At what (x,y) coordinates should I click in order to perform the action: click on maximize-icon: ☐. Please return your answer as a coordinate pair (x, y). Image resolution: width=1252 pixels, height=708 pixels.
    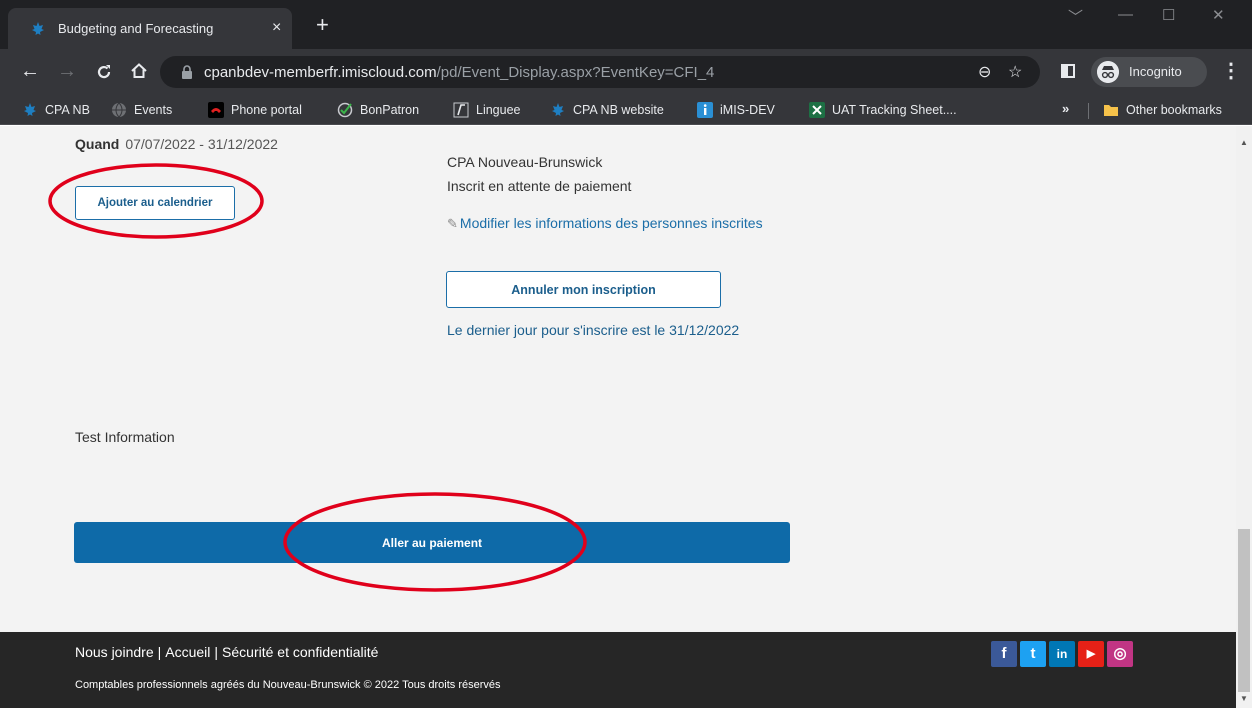
    Looking at the image, I should click on (1168, 15).